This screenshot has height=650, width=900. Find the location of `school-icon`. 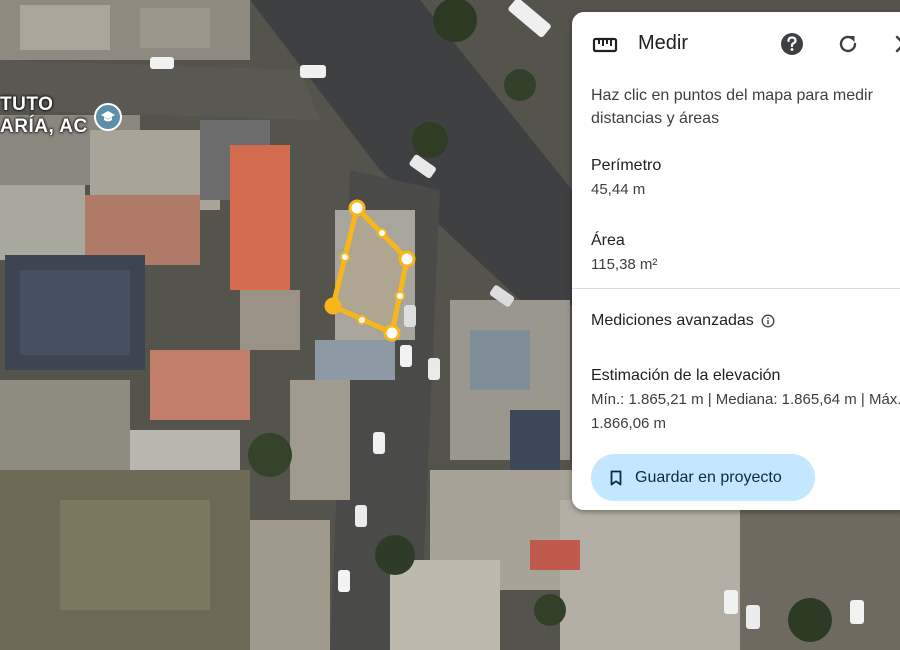

school-icon is located at coordinates (108, 117).